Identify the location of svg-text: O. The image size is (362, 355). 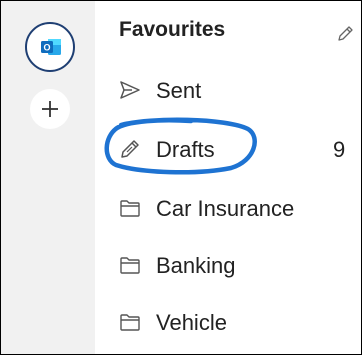
(46, 48).